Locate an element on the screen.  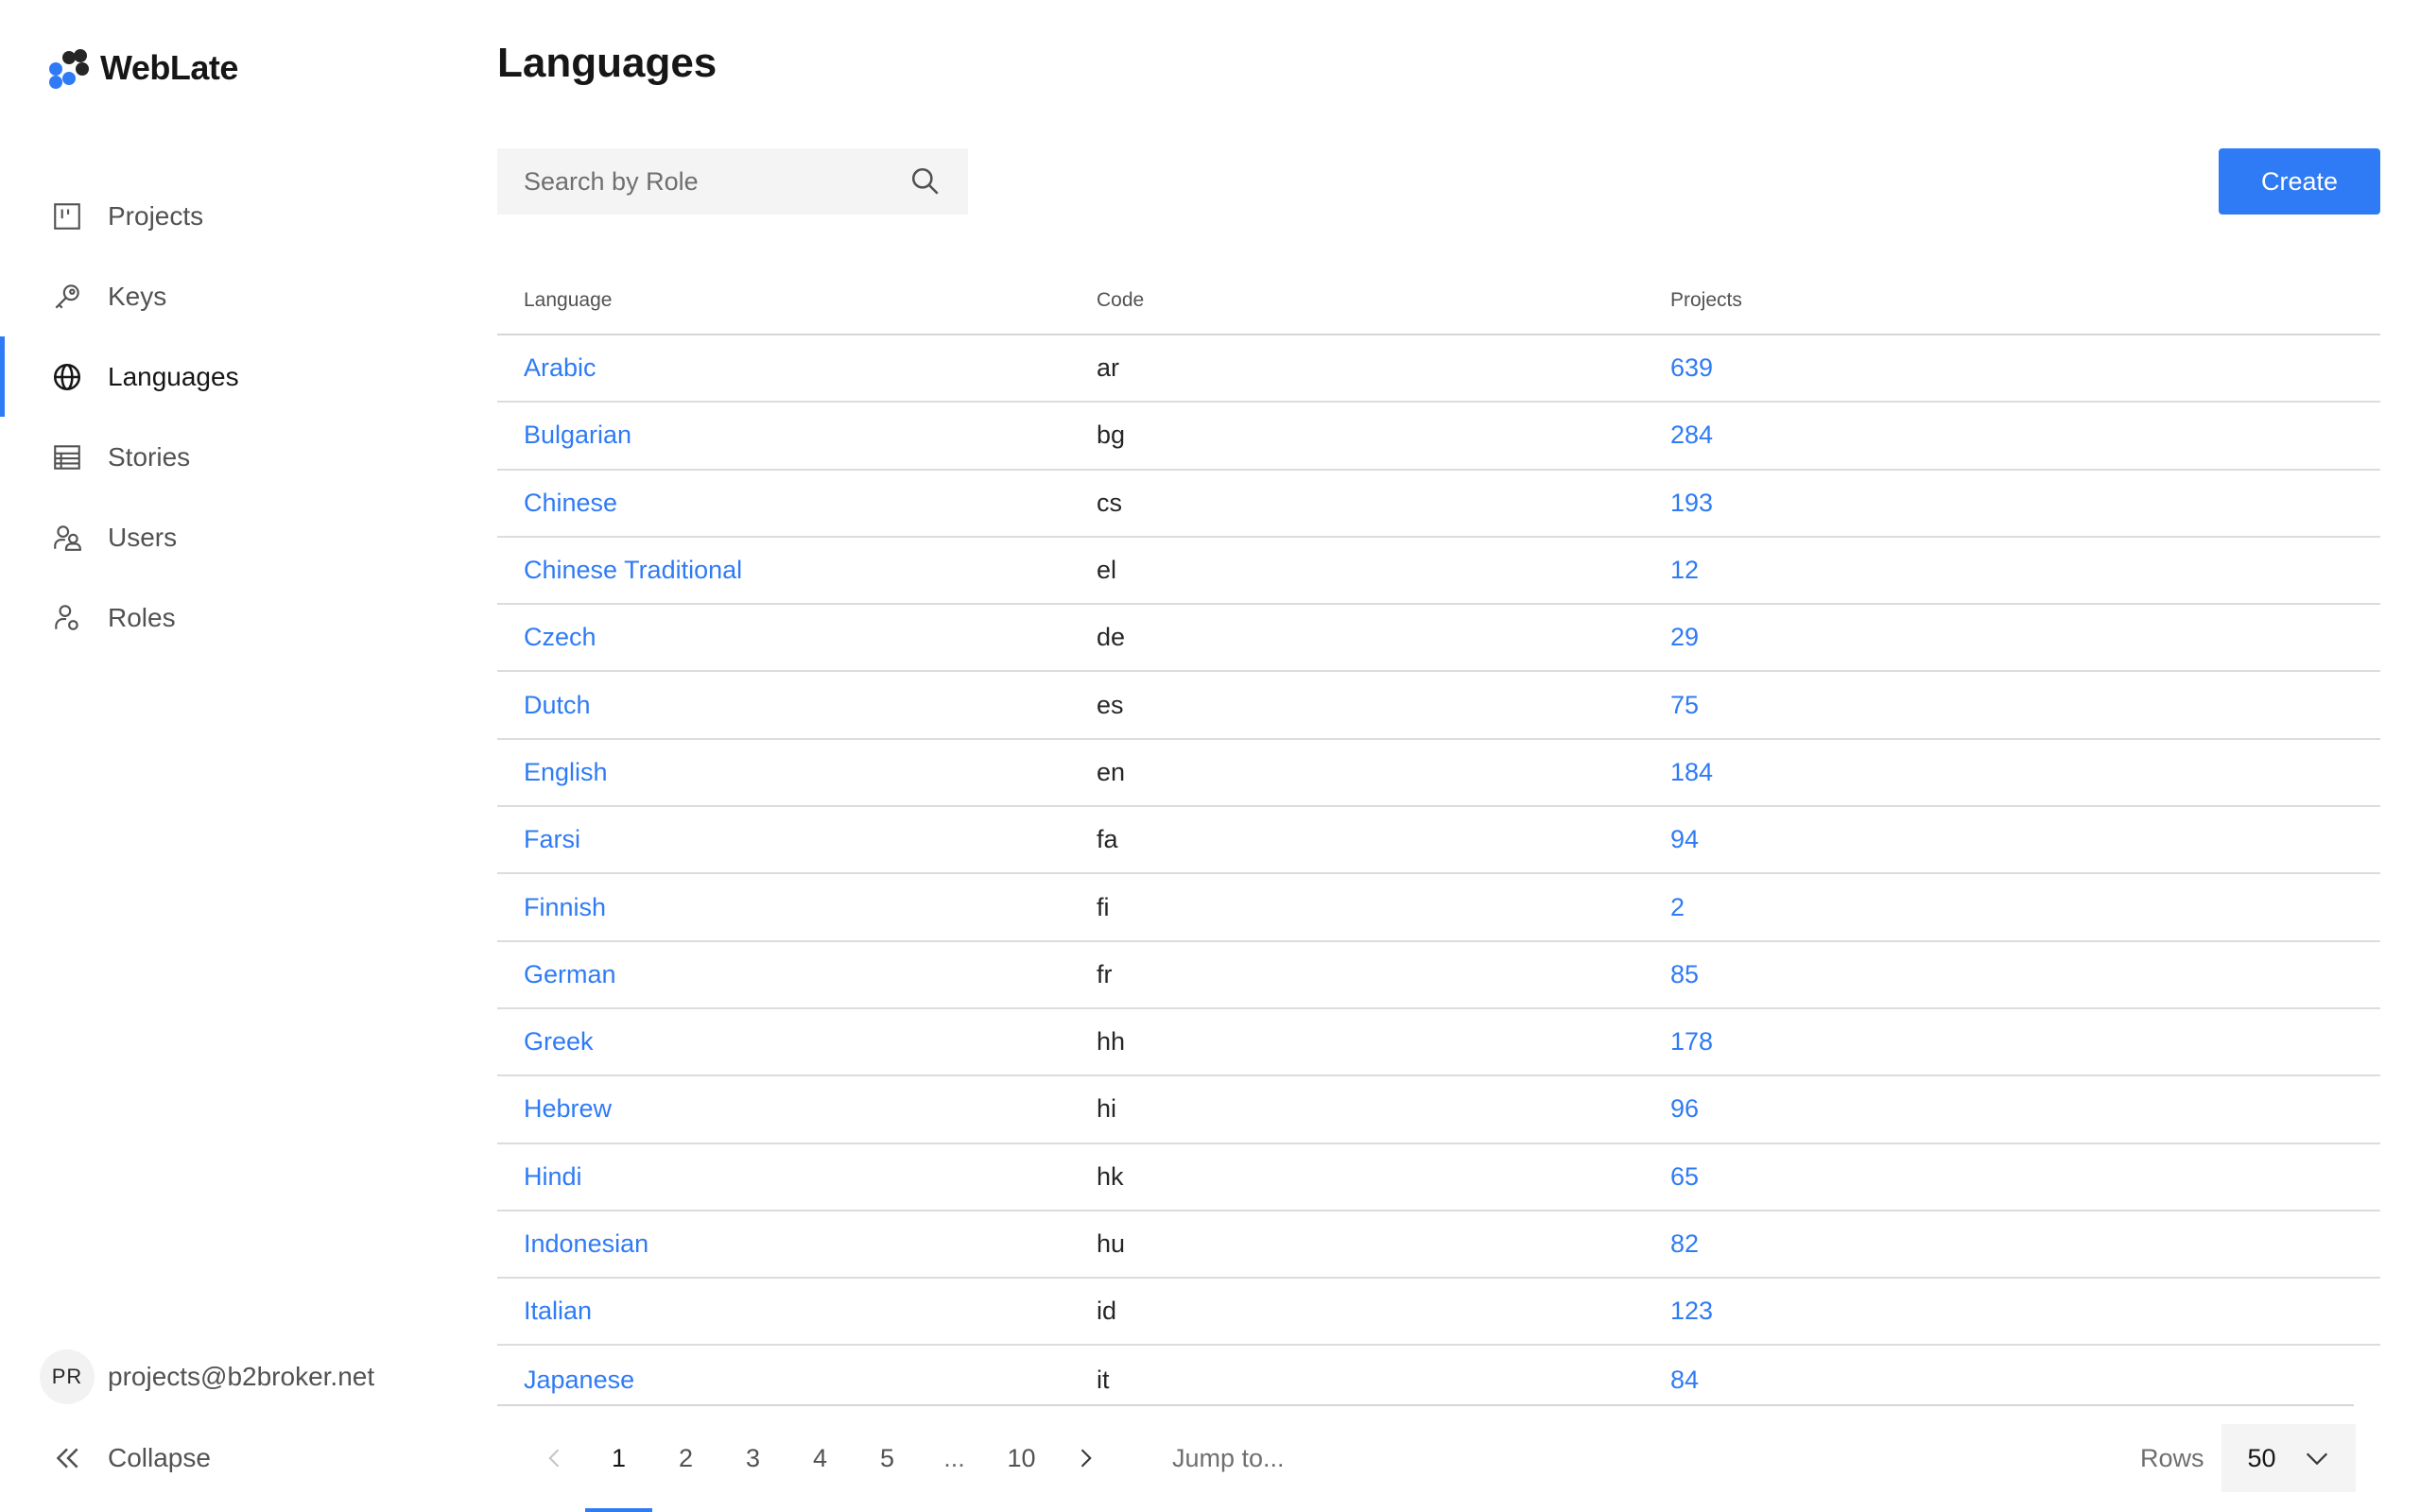
table-row: Hebrew hi 96 is located at coordinates (1438, 1110).